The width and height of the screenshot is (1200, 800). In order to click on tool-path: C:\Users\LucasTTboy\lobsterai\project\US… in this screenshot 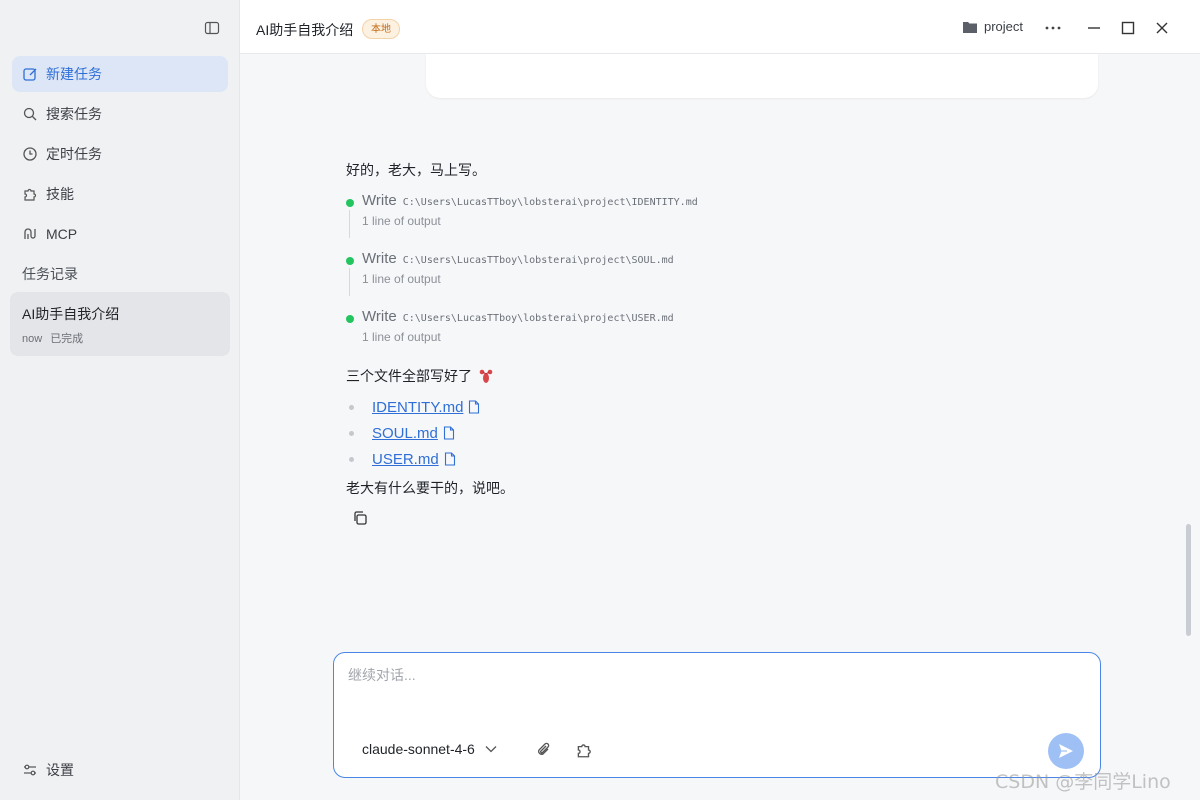, I will do `click(538, 318)`.